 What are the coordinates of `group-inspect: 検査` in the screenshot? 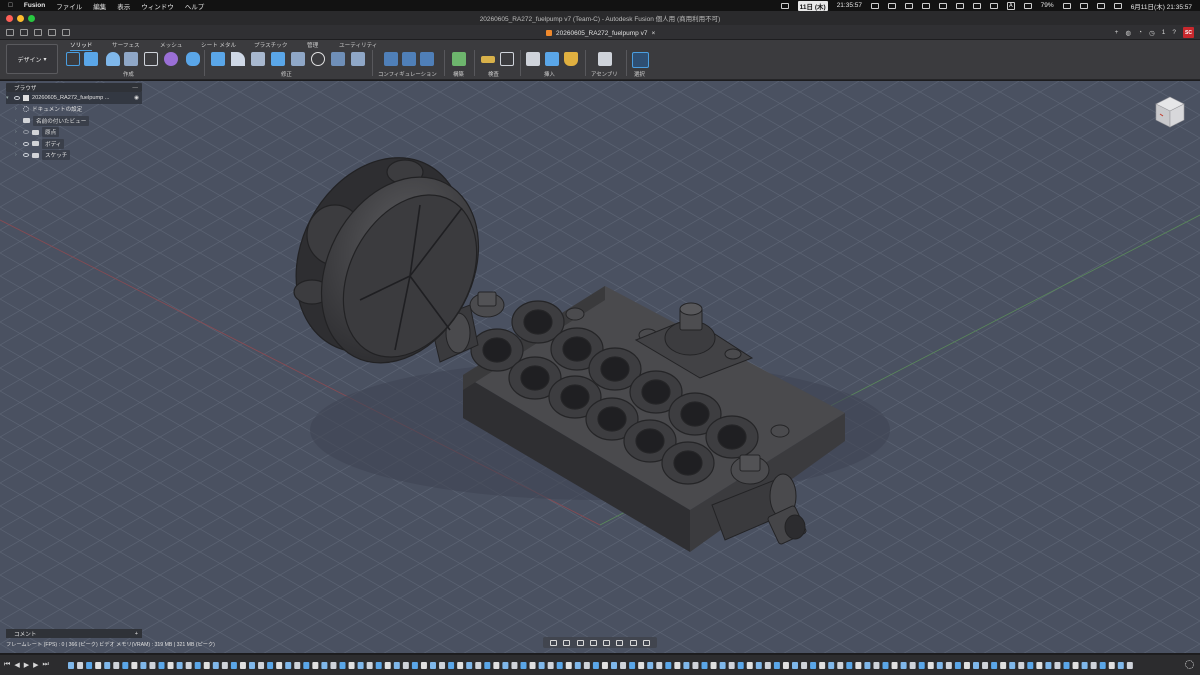 It's located at (493, 74).